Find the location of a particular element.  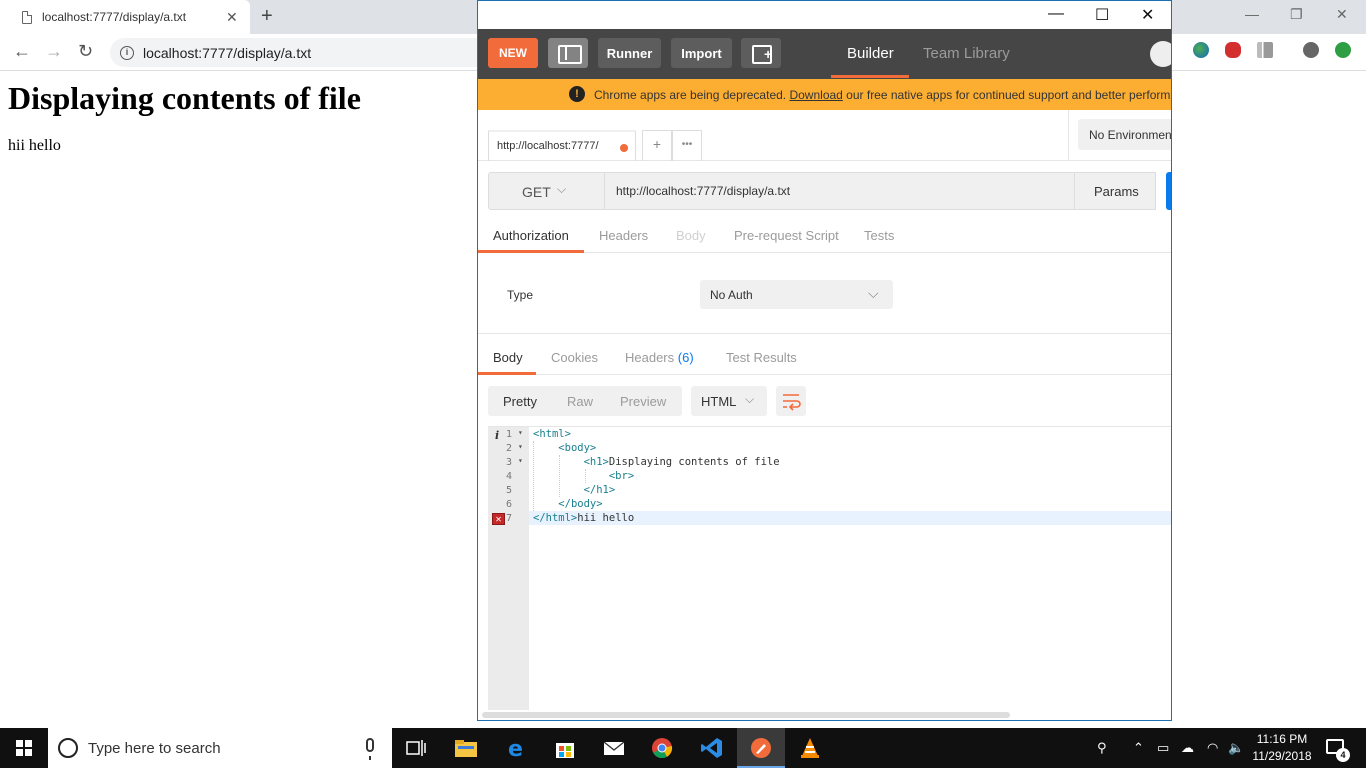

tab-close-icon: ✕ is located at coordinates (232, 17).